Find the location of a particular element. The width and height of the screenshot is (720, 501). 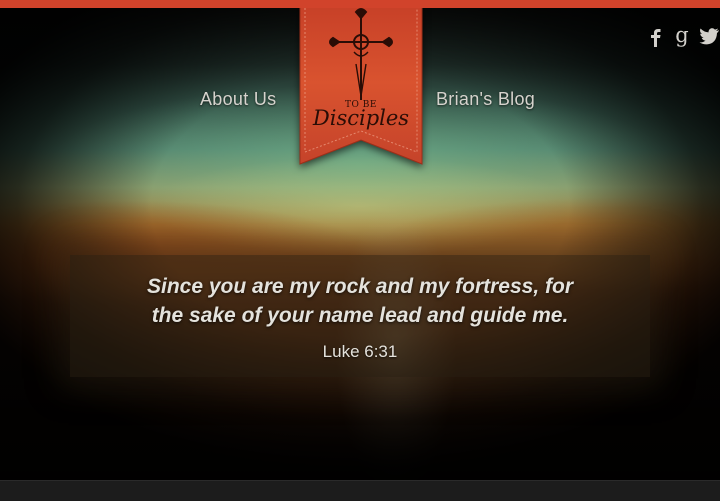

google-plus-icon: g is located at coordinates (682, 35).